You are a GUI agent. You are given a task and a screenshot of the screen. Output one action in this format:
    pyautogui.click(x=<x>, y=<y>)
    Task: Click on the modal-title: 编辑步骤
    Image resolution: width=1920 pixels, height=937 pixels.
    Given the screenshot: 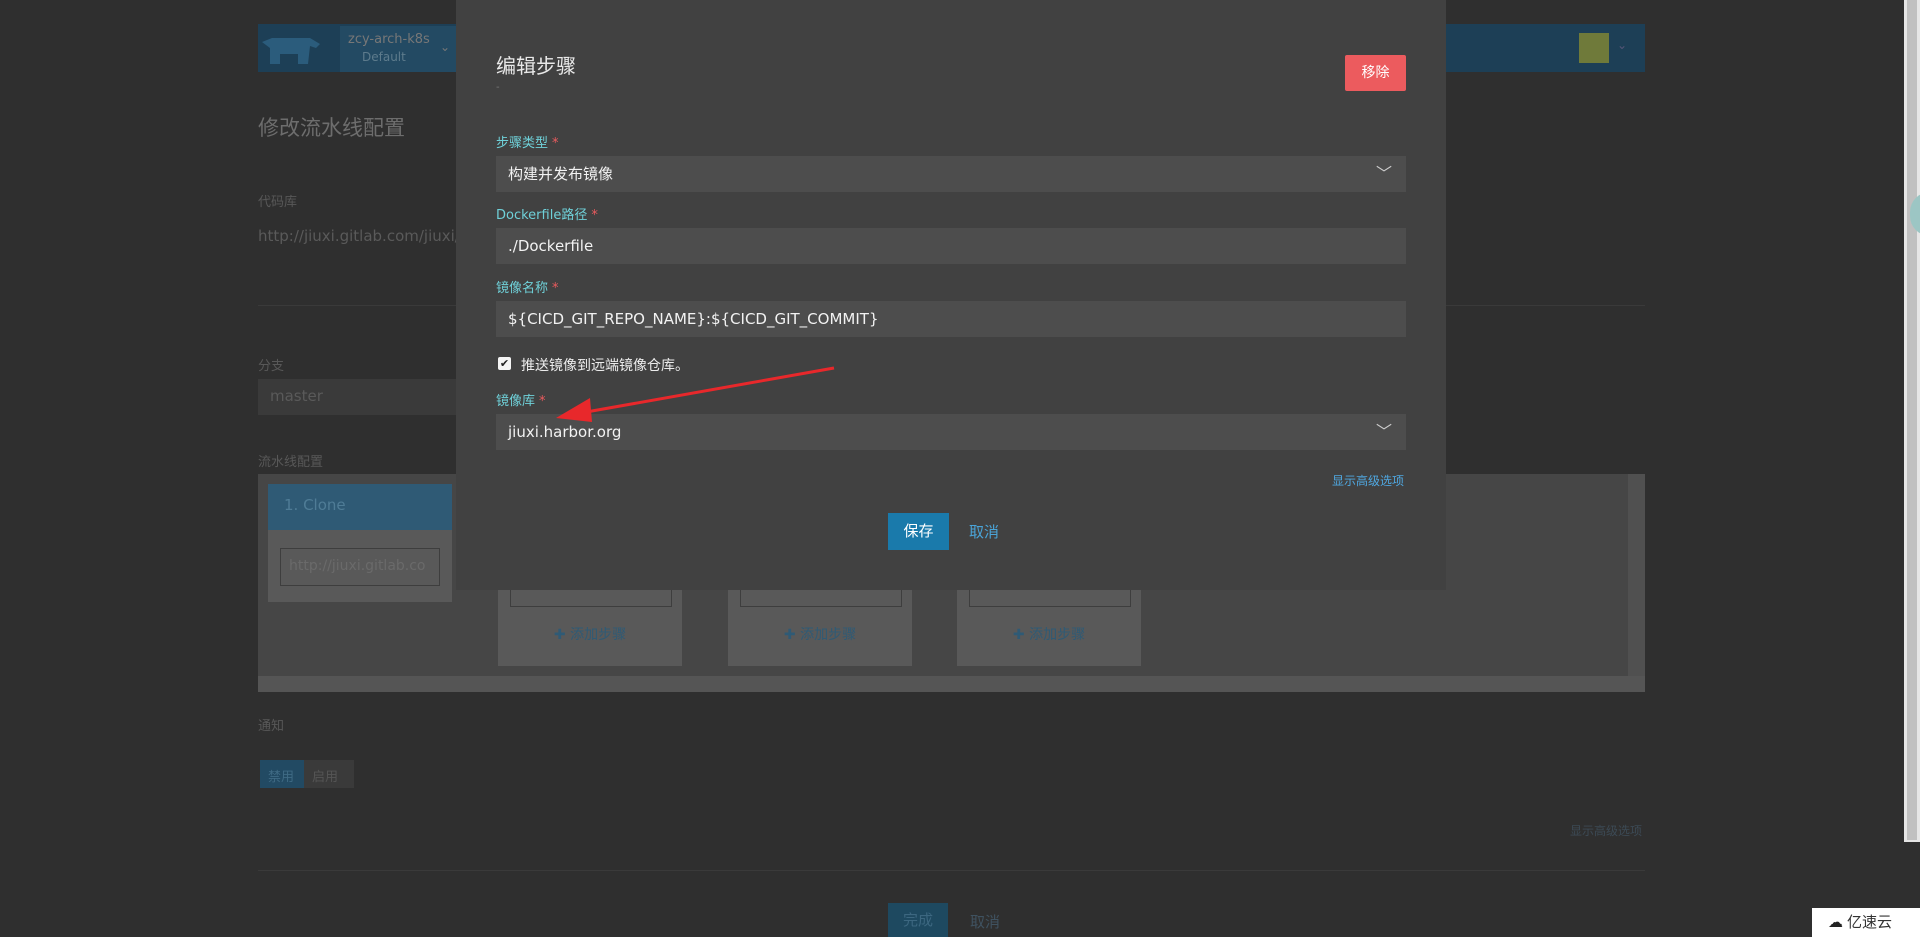 What is the action you would take?
    pyautogui.click(x=536, y=66)
    